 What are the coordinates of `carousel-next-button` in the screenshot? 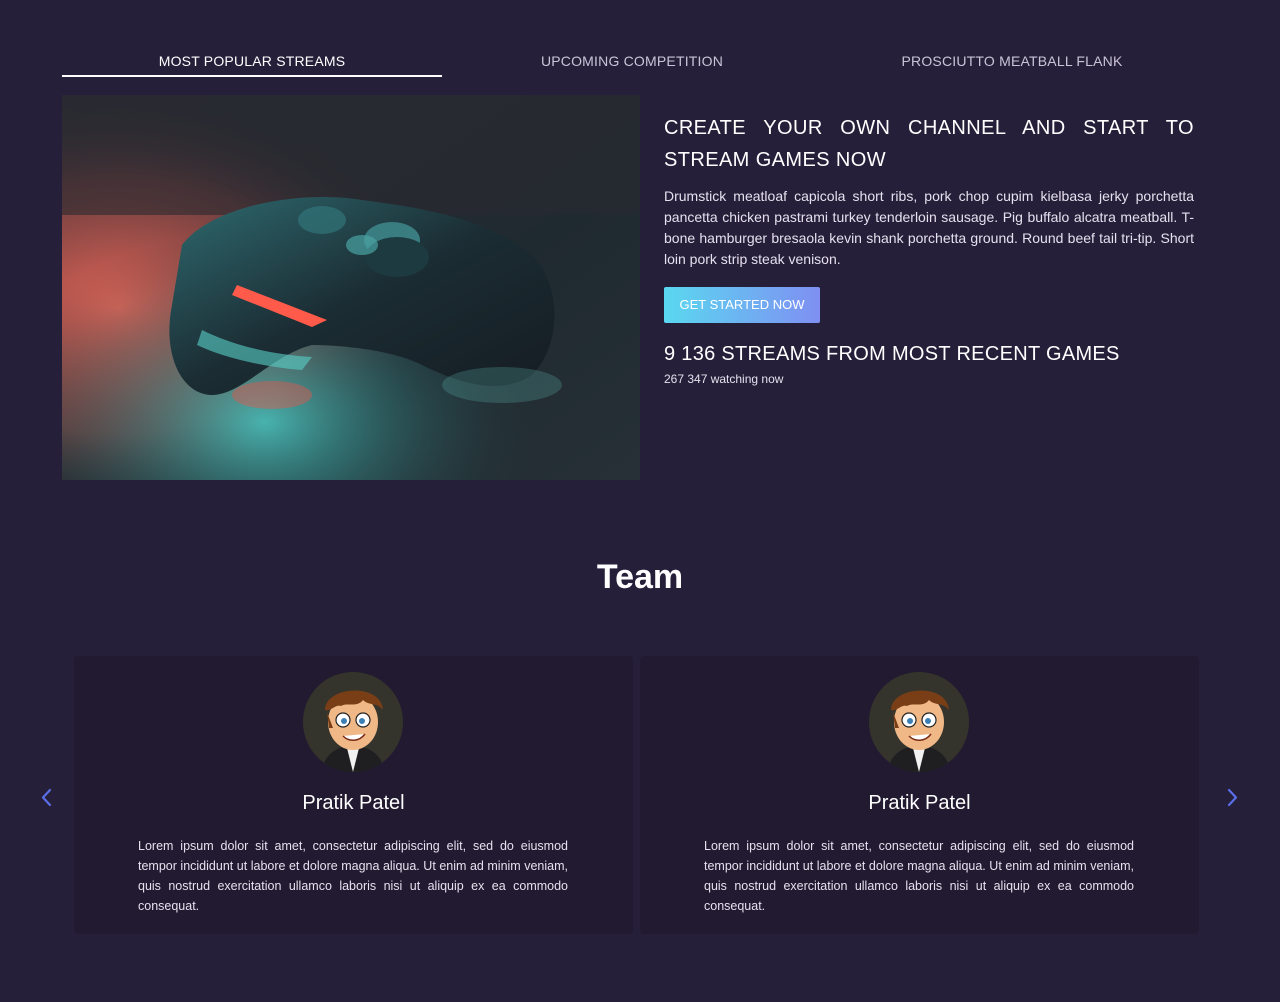 It's located at (1233, 798).